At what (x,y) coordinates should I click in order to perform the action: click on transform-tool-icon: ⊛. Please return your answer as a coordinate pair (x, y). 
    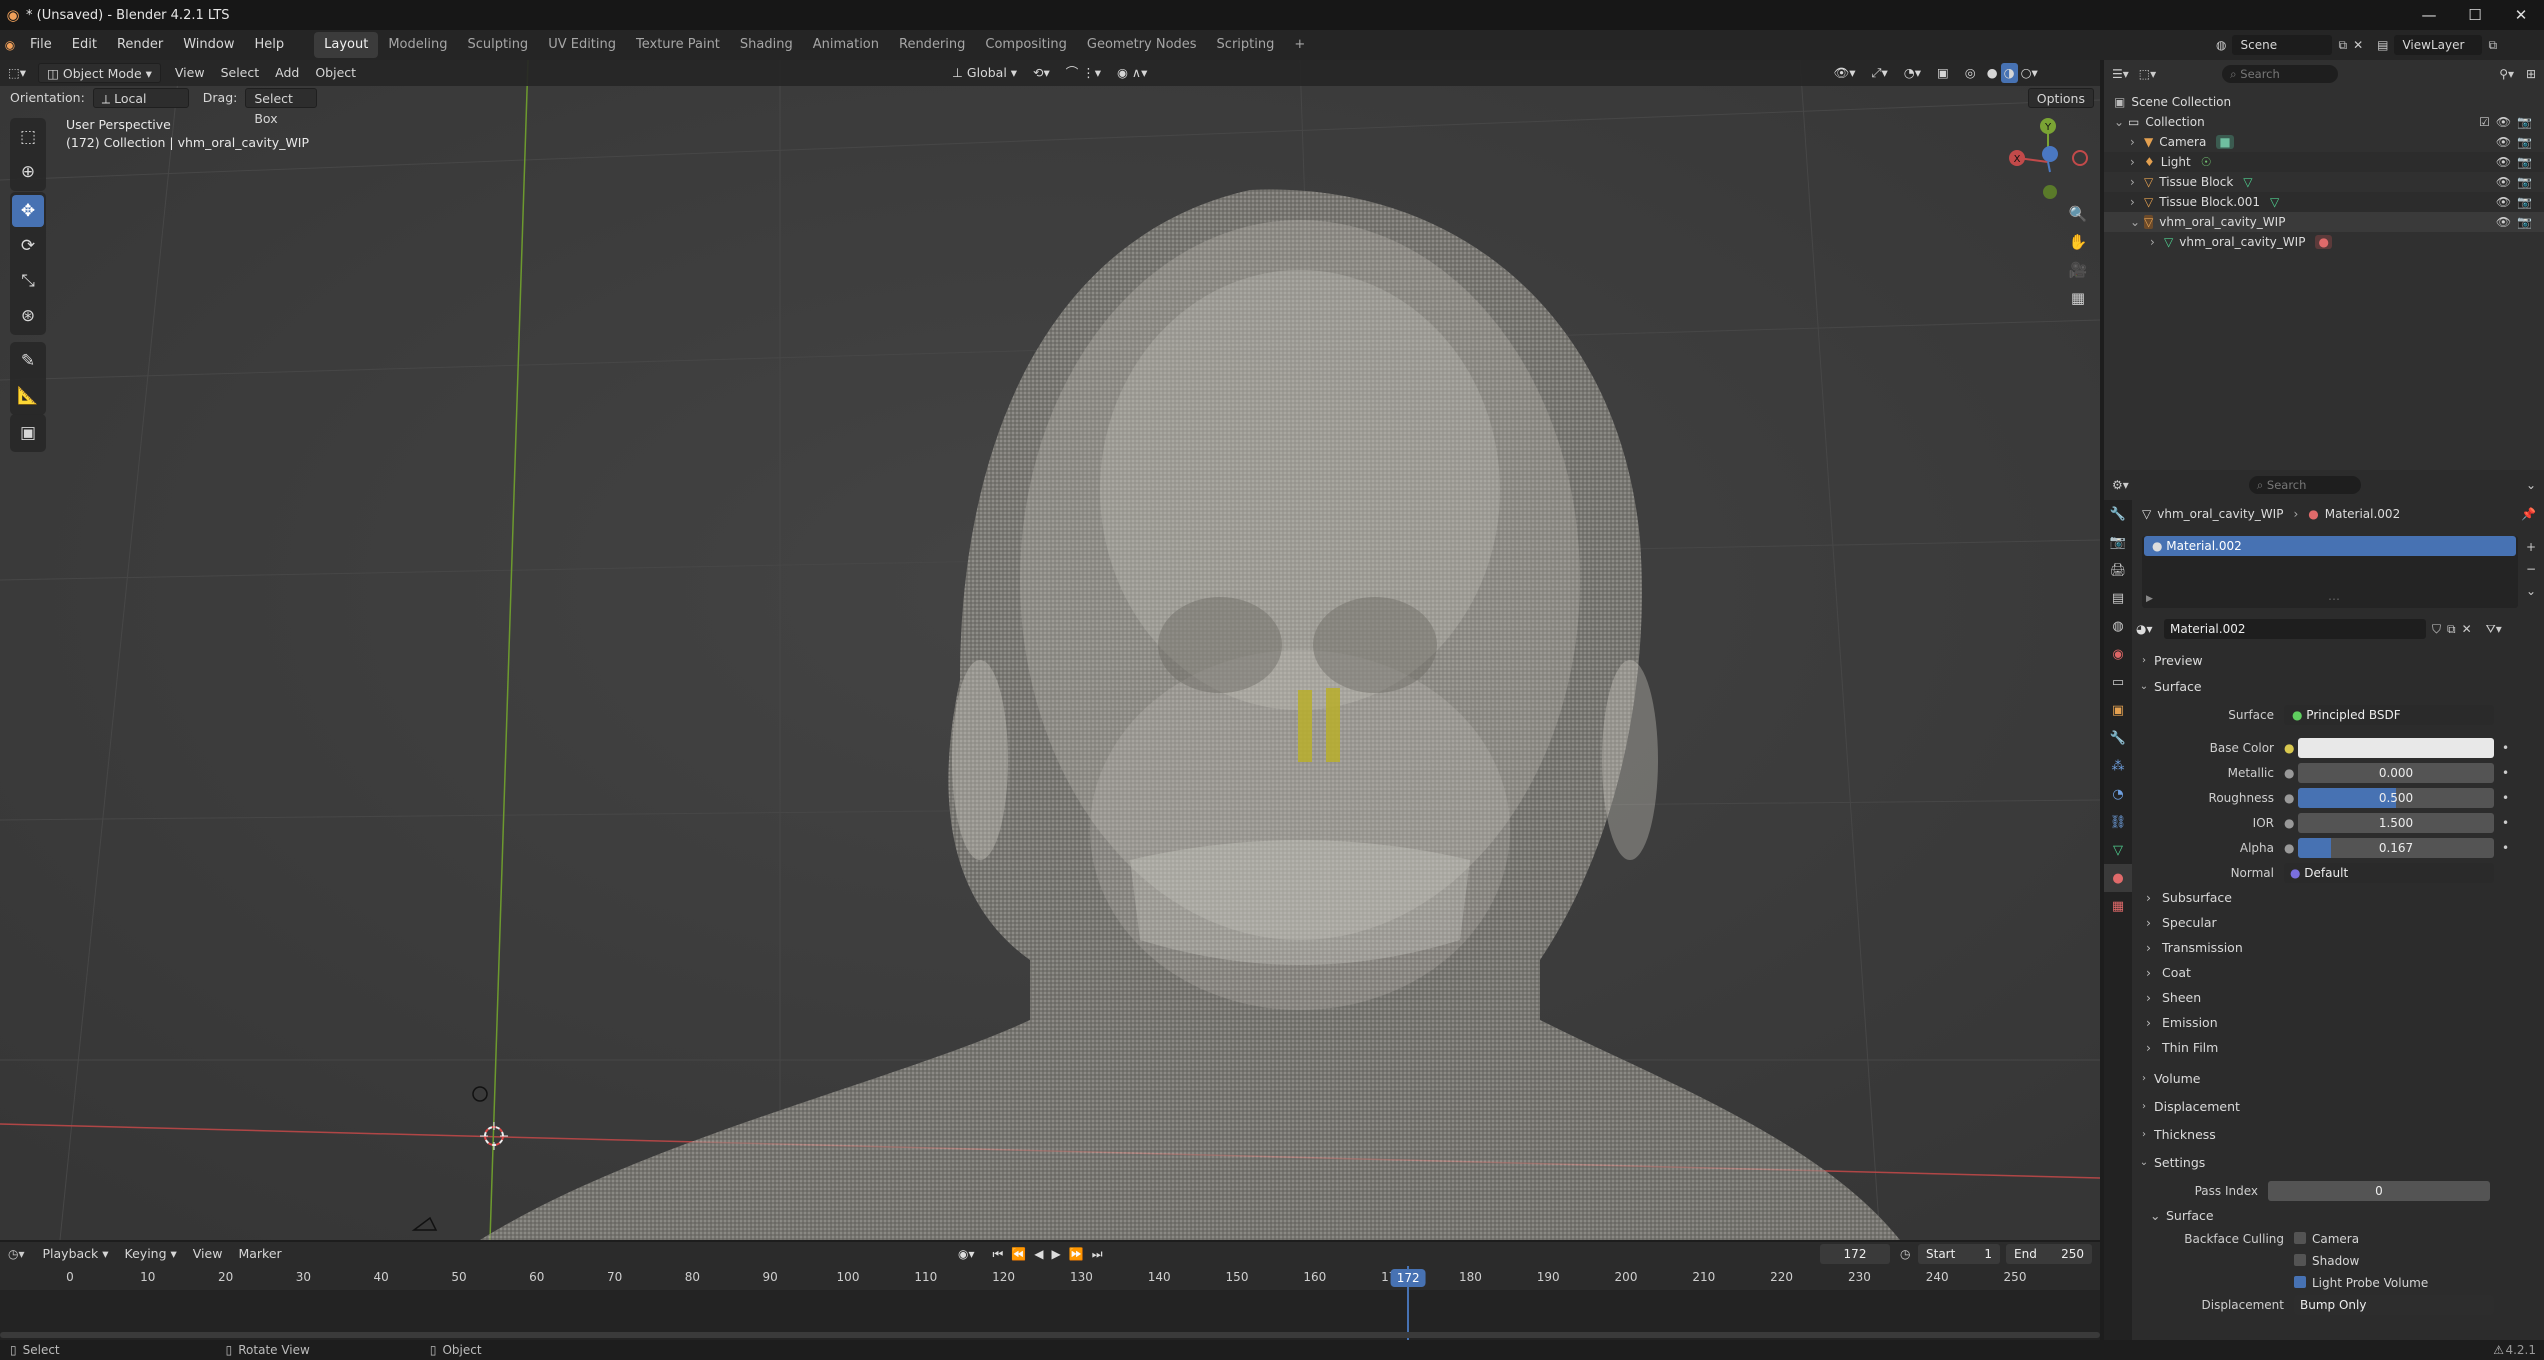
    Looking at the image, I should click on (28, 316).